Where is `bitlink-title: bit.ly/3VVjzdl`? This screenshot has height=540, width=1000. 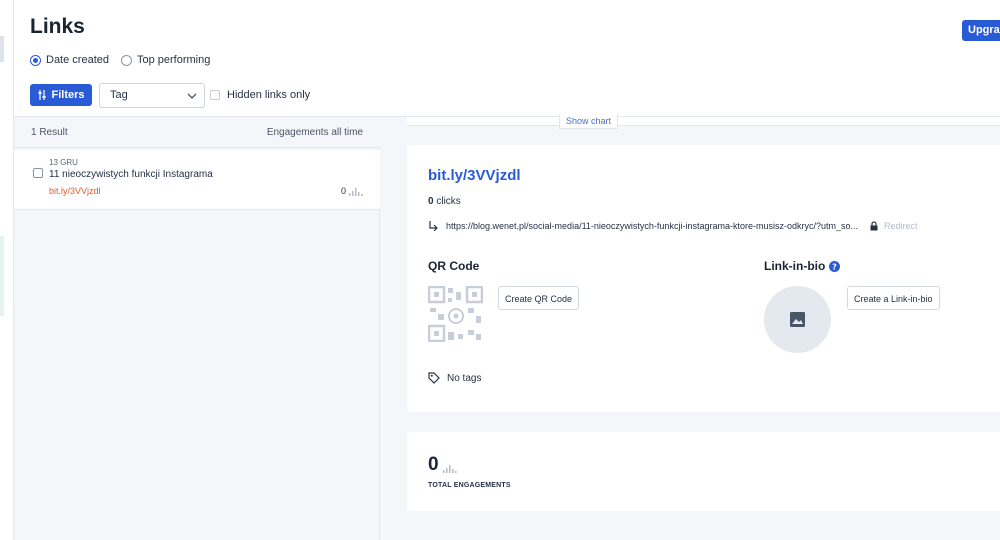
bitlink-title: bit.ly/3VVjzdl is located at coordinates (474, 175).